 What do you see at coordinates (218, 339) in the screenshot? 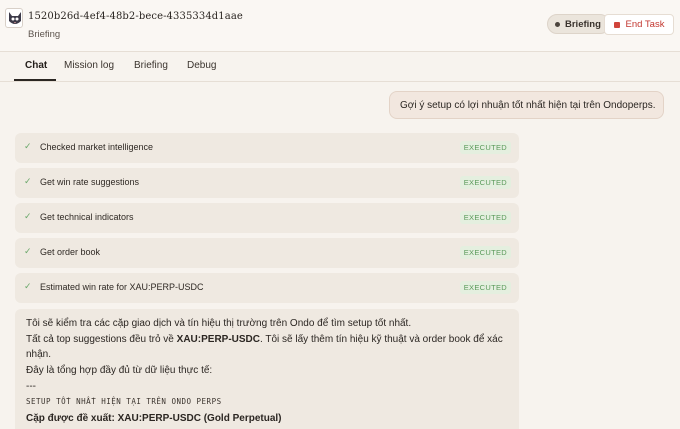
I see `pair-highlight: XAU:PERP-USDC` at bounding box center [218, 339].